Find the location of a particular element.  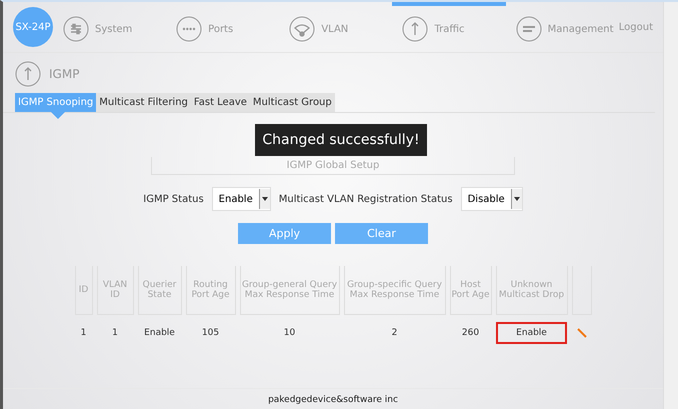

tab-pointer-icon is located at coordinates (58, 115).